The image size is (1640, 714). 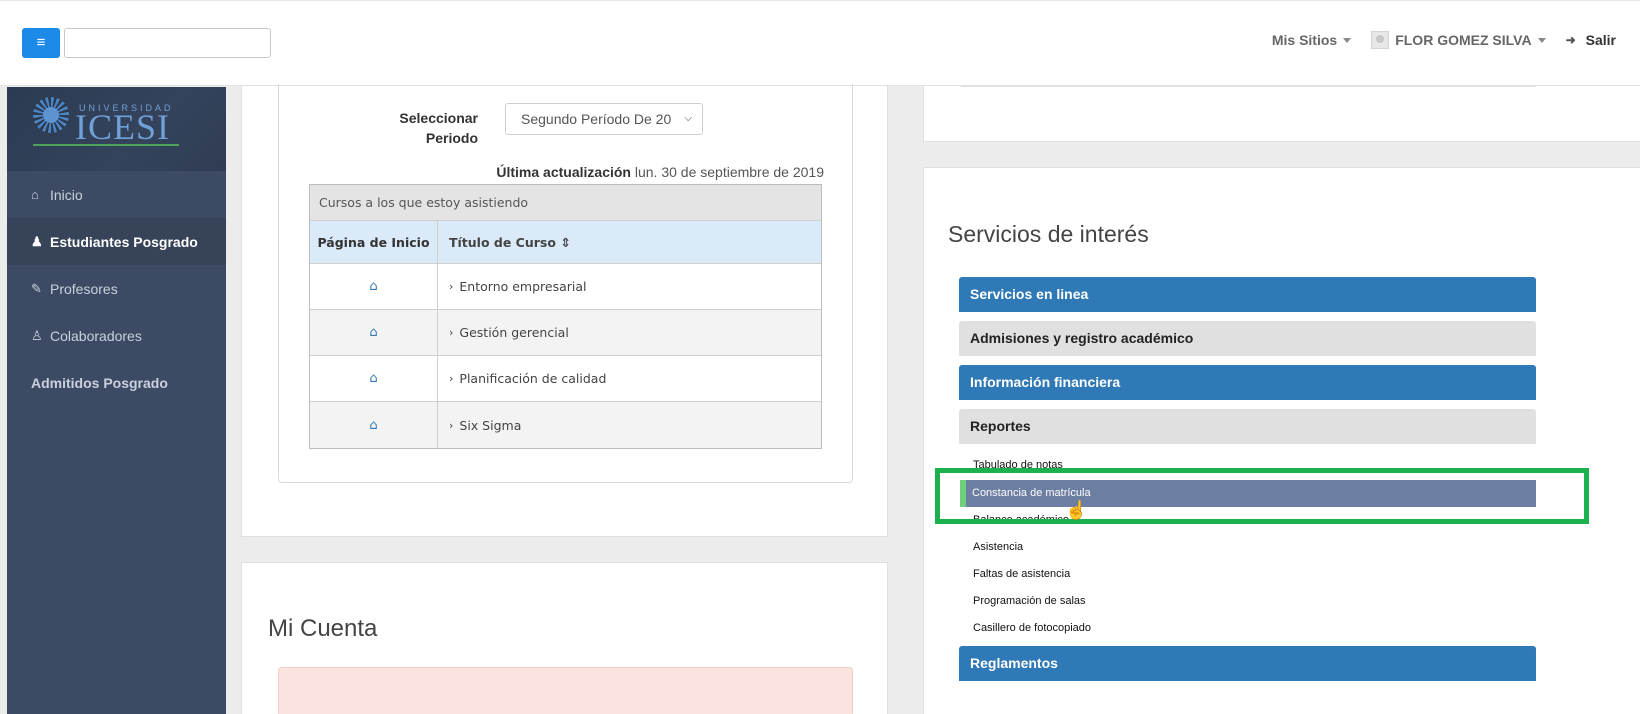 What do you see at coordinates (629, 378) in the screenshot?
I see `course-link: › Planificación de calidad` at bounding box center [629, 378].